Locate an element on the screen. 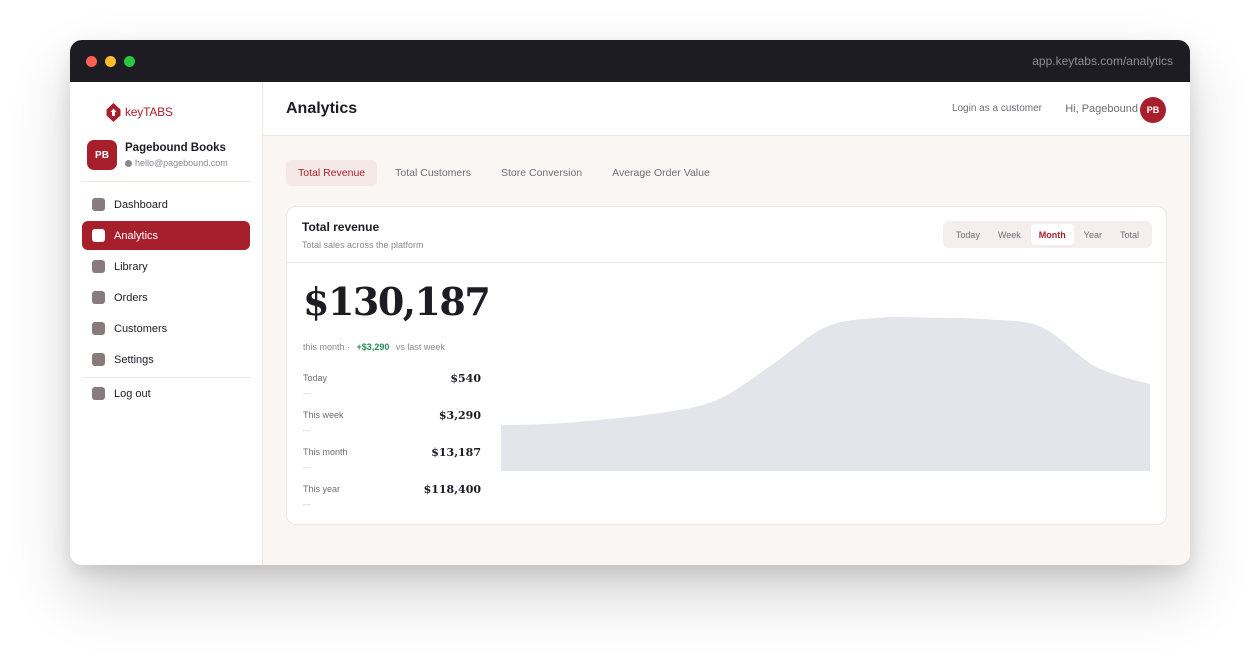  sidebar-item-customers: Customers is located at coordinates (166, 328).